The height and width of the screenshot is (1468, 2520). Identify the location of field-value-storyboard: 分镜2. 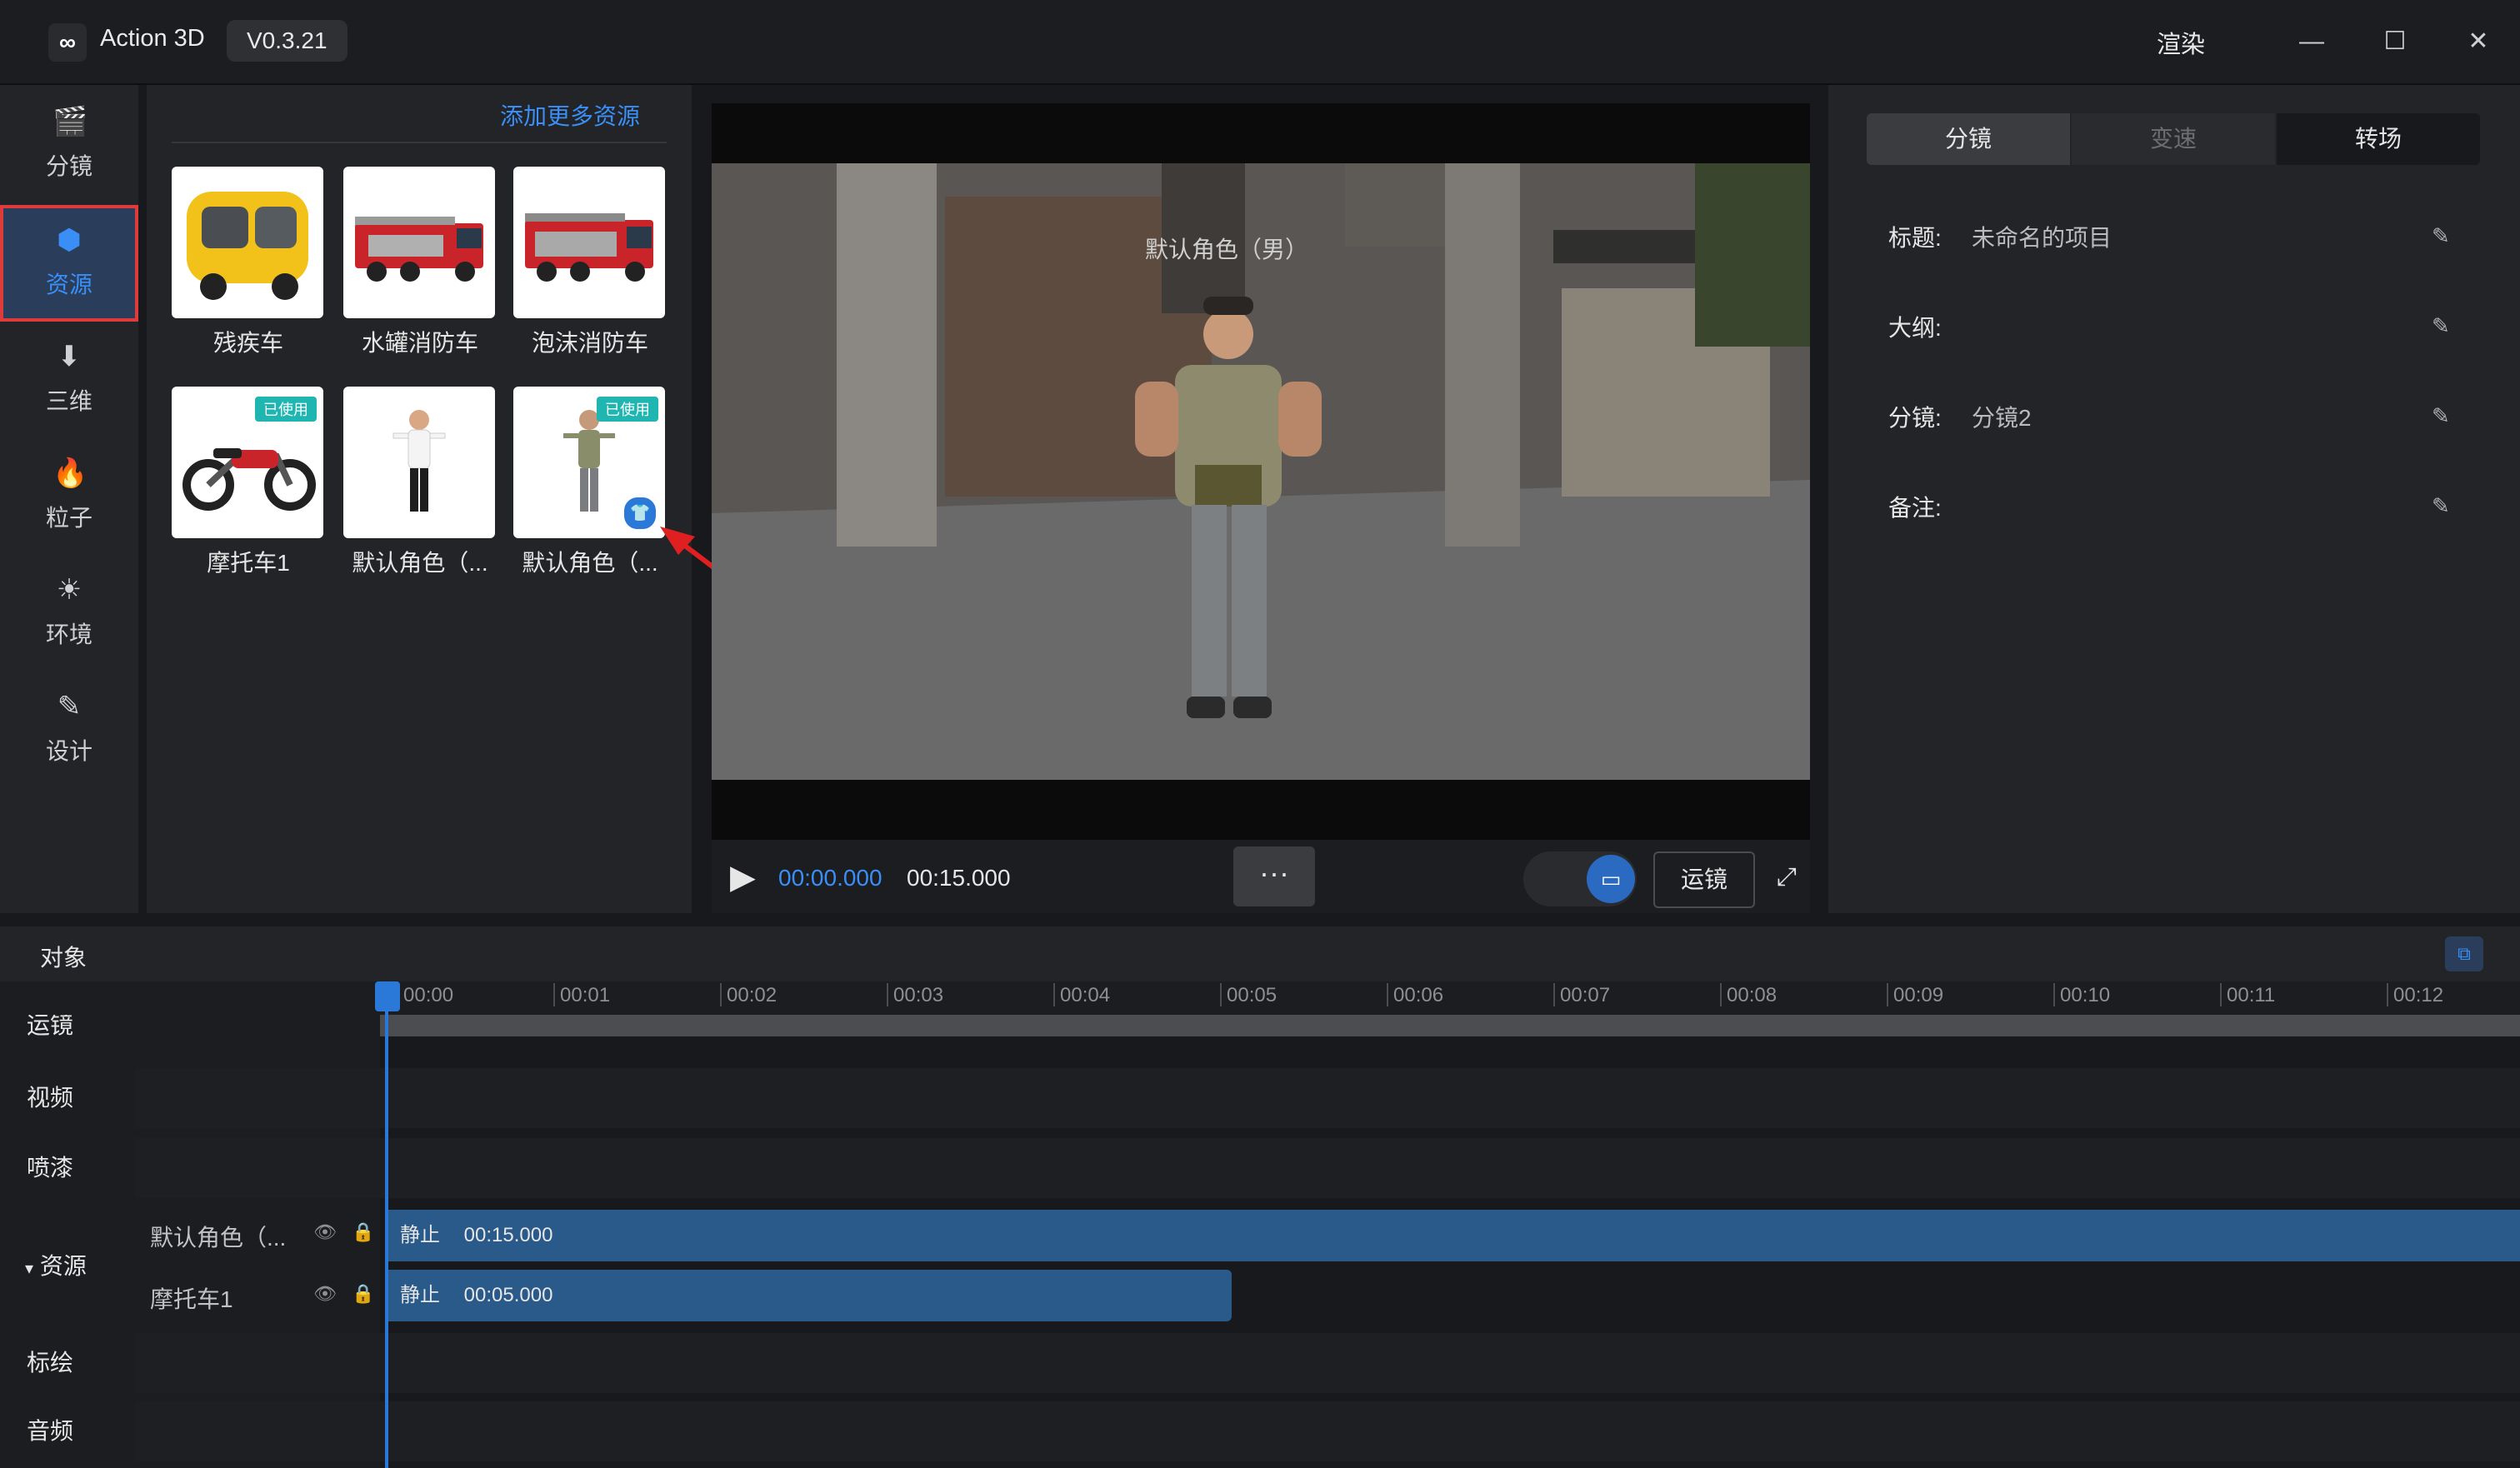
(2002, 418).